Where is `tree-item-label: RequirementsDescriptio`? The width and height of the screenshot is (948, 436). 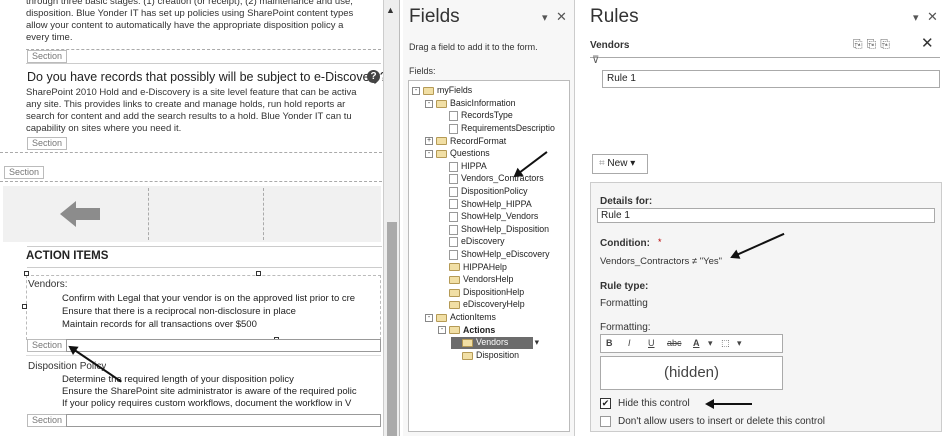 tree-item-label: RequirementsDescriptio is located at coordinates (508, 128).